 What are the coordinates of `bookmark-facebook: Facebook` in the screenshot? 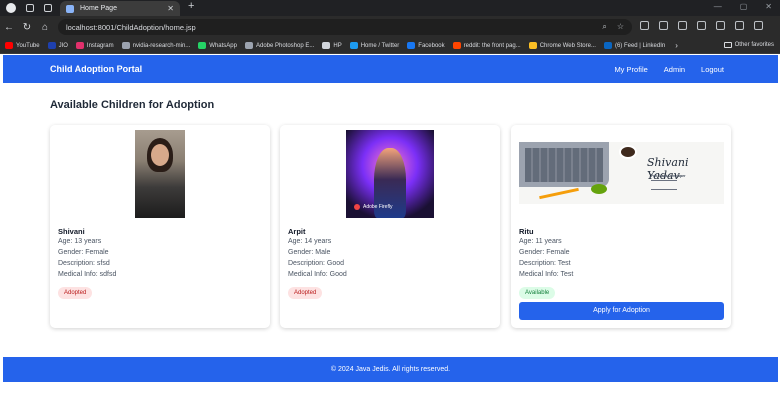 It's located at (426, 45).